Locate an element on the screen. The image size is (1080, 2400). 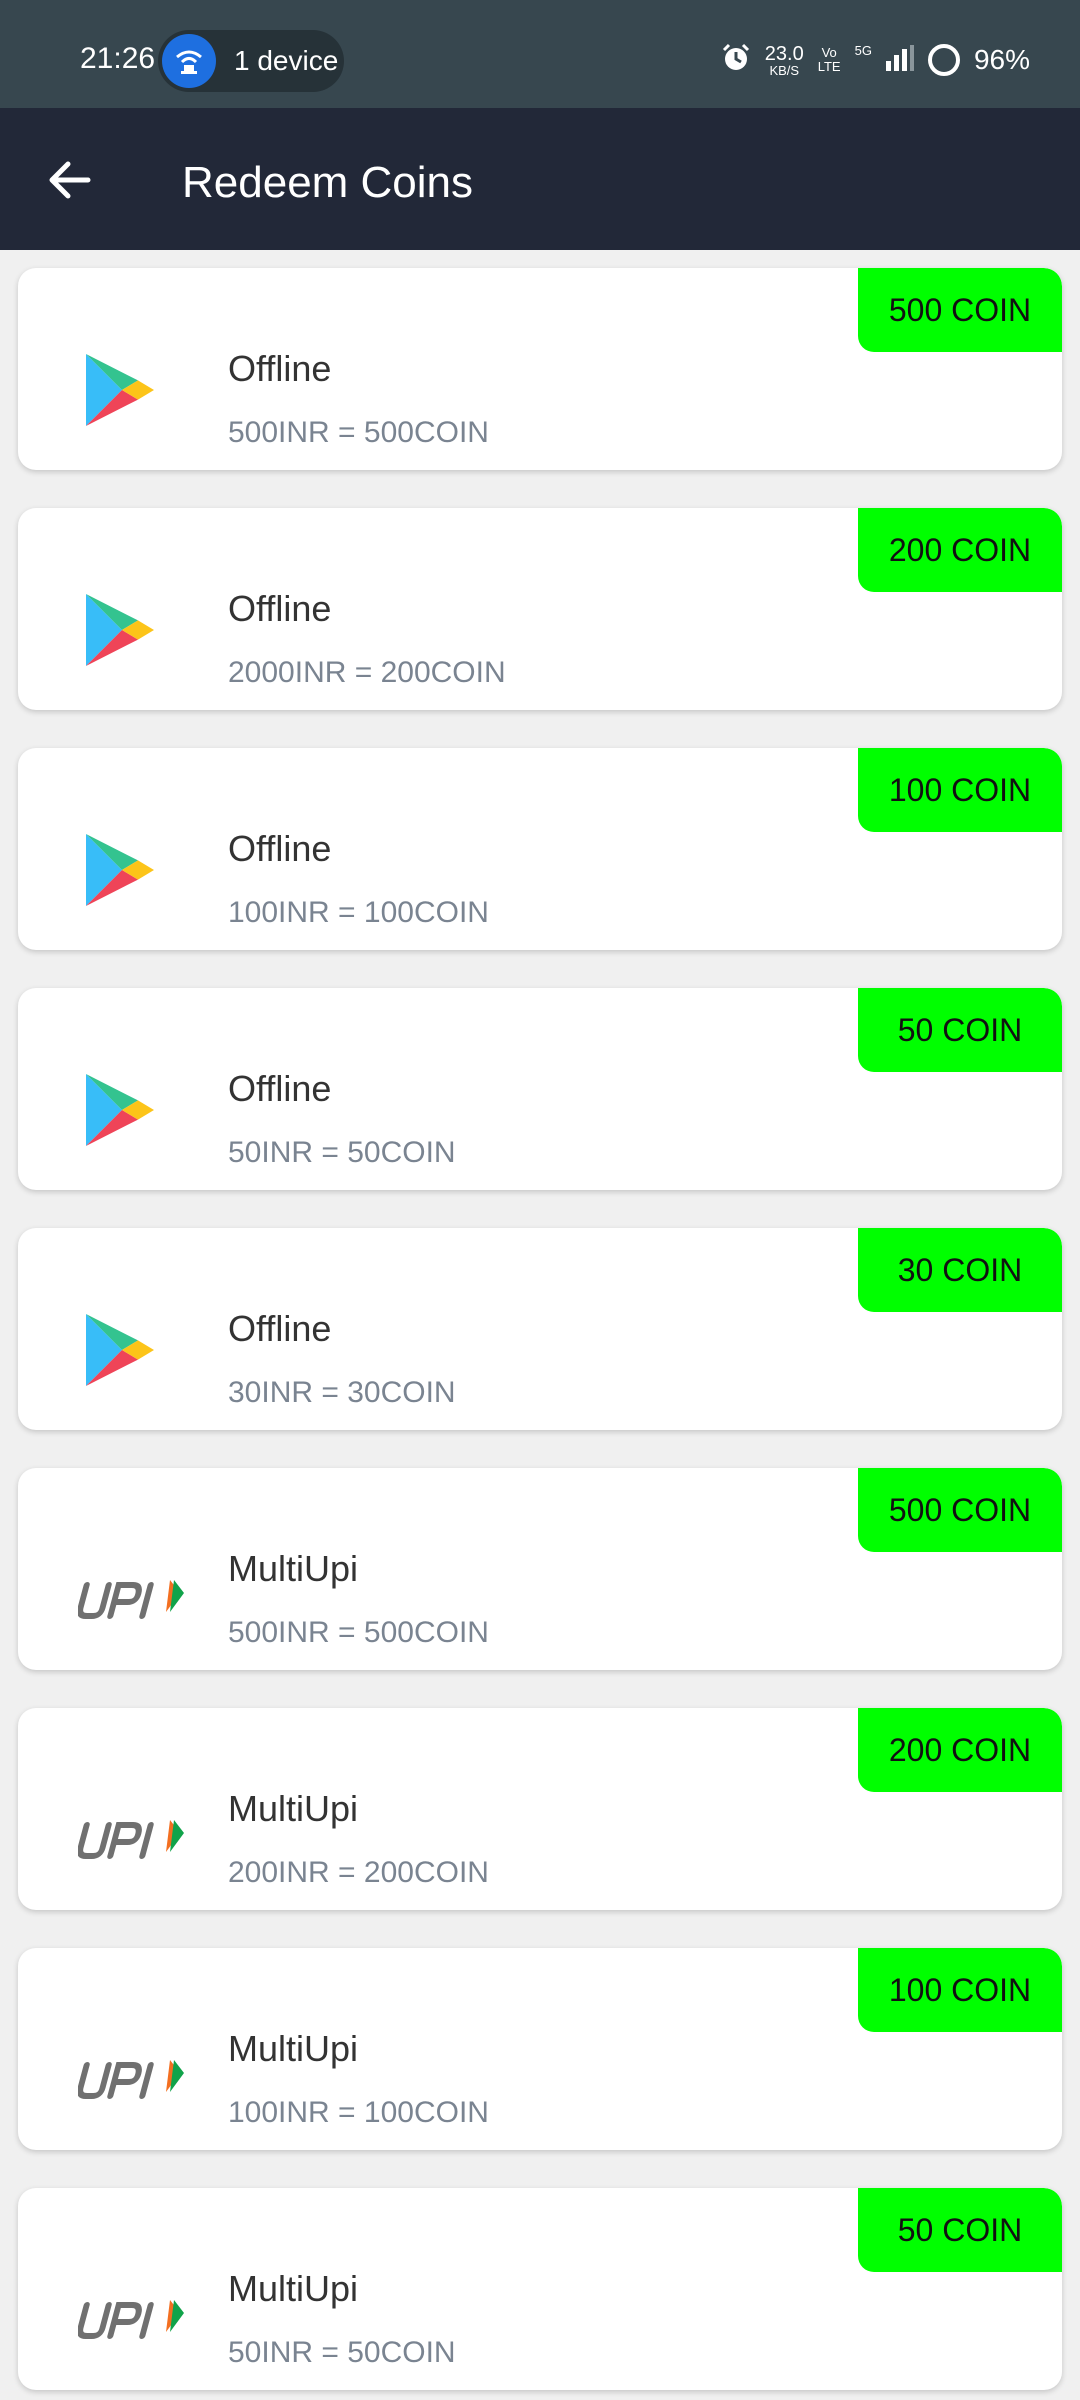
coin-badge: 30 COIN is located at coordinates (960, 1270).